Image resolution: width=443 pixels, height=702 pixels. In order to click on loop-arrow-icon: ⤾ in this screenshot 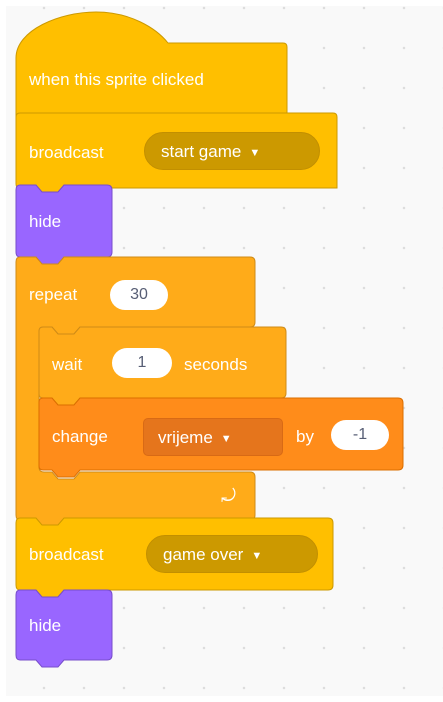, I will do `click(228, 496)`.